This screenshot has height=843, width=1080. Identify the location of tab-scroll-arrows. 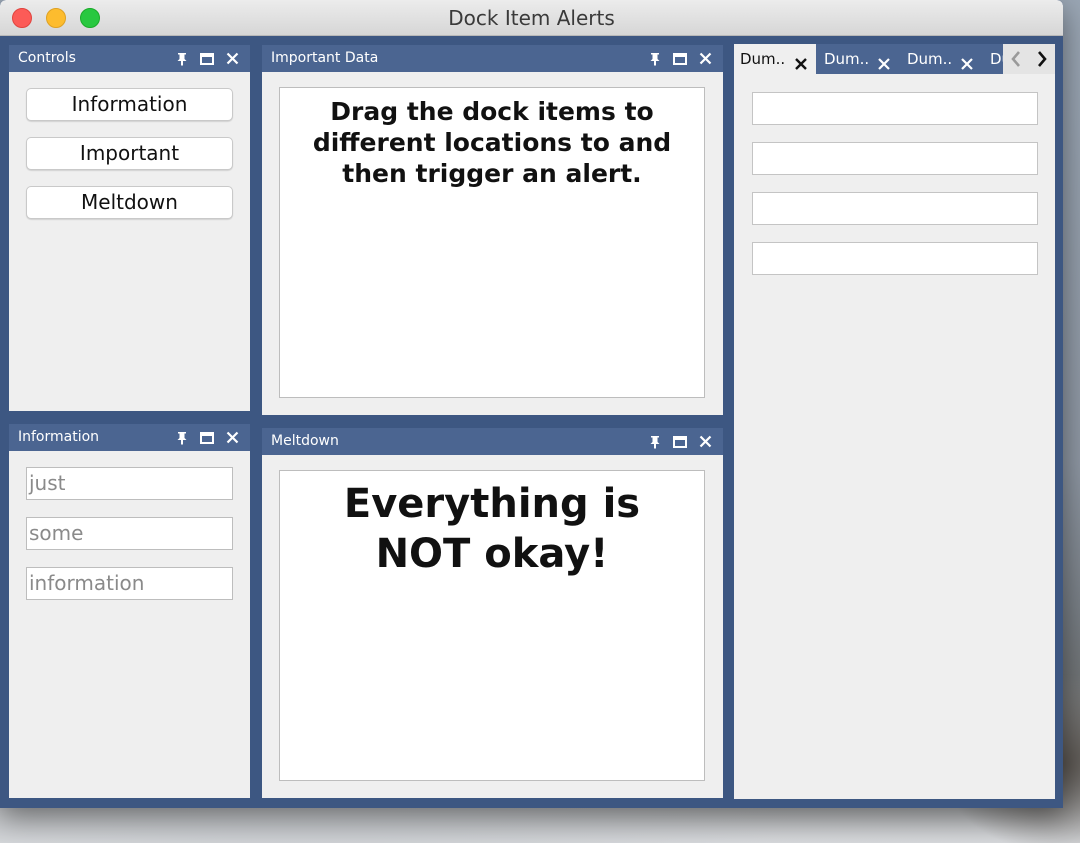
(1029, 59).